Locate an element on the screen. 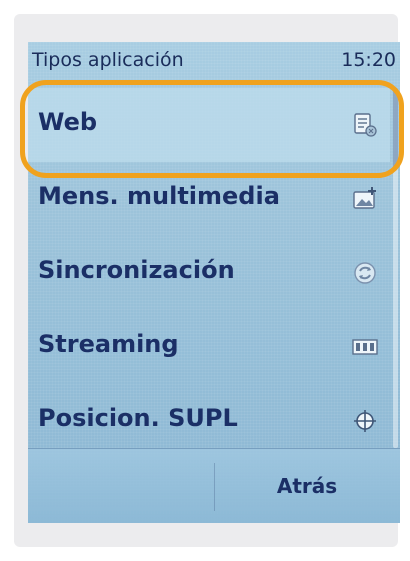 The width and height of the screenshot is (410, 561). list-item-supl: Posicion. SUPL is located at coordinates (209, 421).